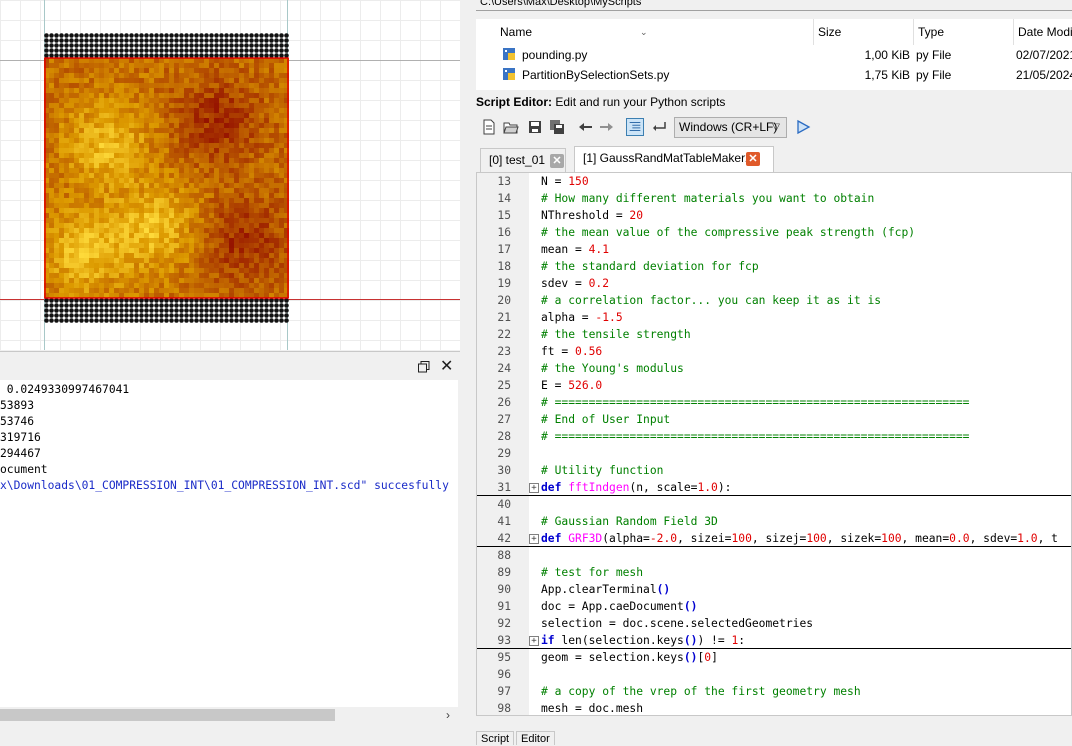 The height and width of the screenshot is (746, 1072). What do you see at coordinates (774, 640) in the screenshot?
I see `code-line: 93 + if len(selection.keys()) != 1:` at bounding box center [774, 640].